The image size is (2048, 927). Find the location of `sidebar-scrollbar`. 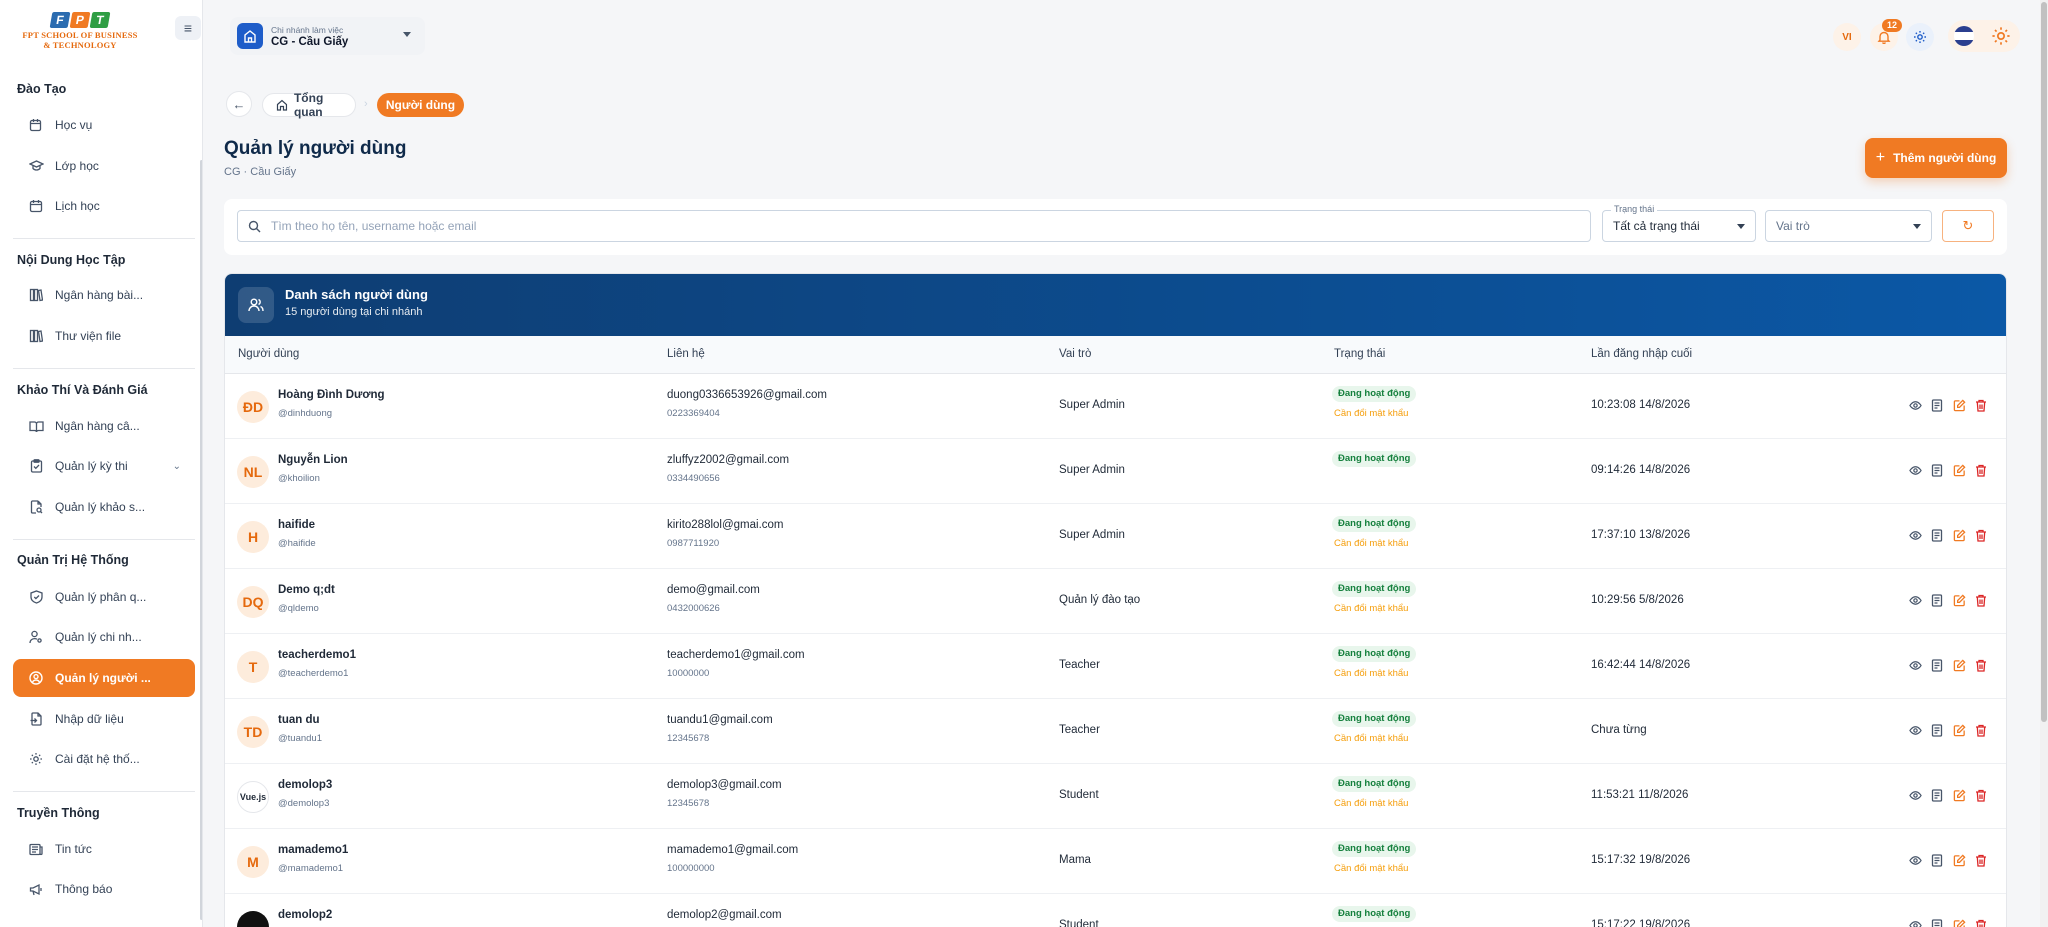

sidebar-scrollbar is located at coordinates (201, 540).